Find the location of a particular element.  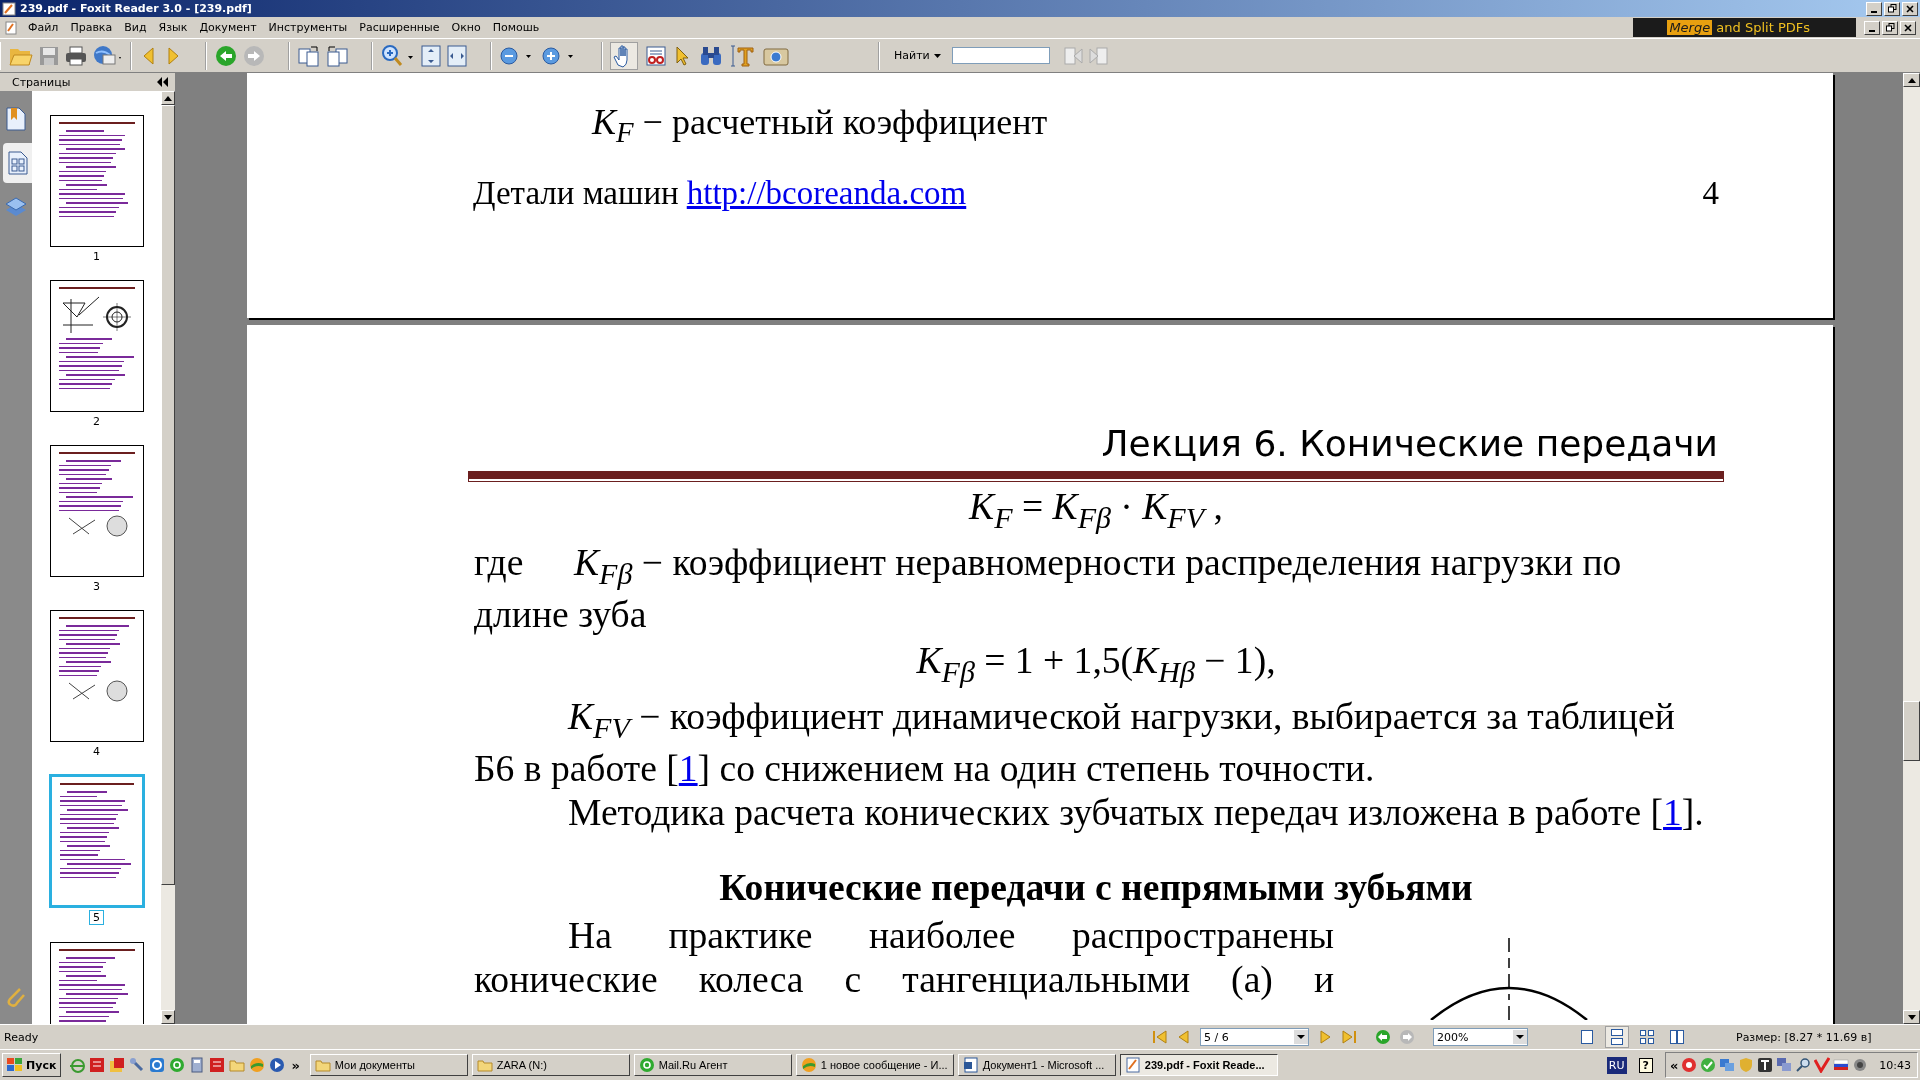

formula: K$_{F}$ = K$_{Fβ}$ · K$_{FV}$ , is located at coordinates (1095, 509).